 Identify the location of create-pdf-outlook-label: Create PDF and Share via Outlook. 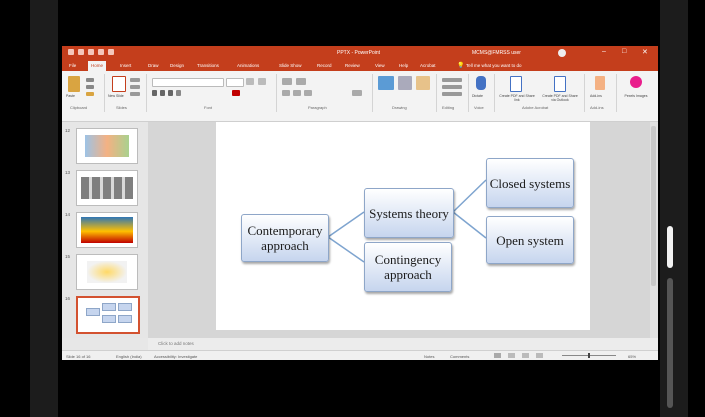
(560, 98).